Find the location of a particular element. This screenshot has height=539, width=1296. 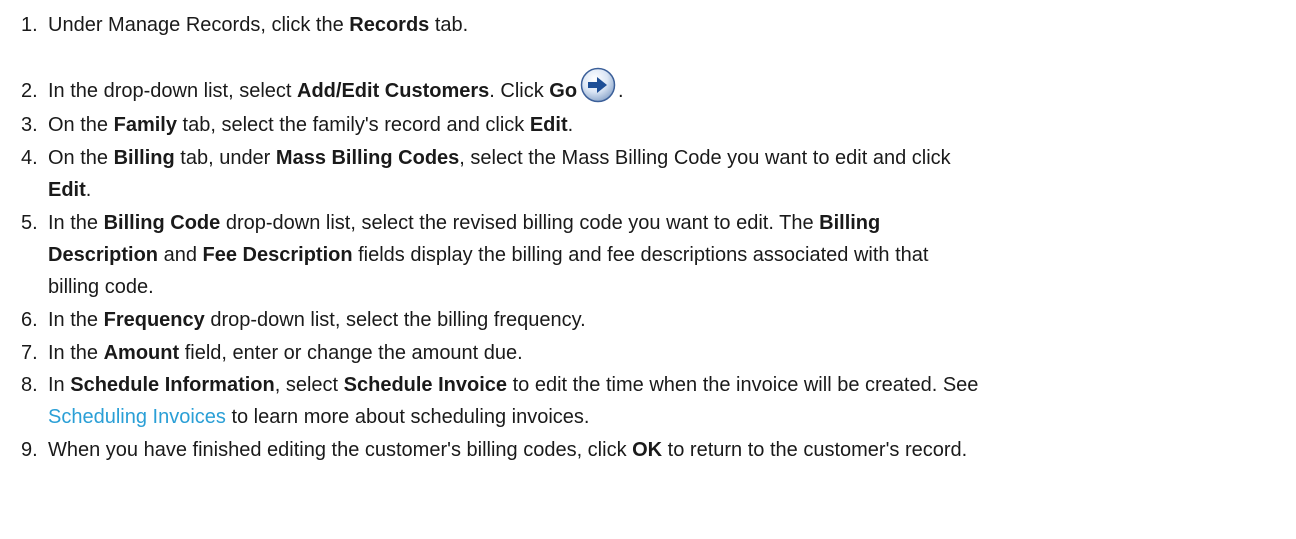

step-text: field, enter or change the amount due. is located at coordinates (351, 353).